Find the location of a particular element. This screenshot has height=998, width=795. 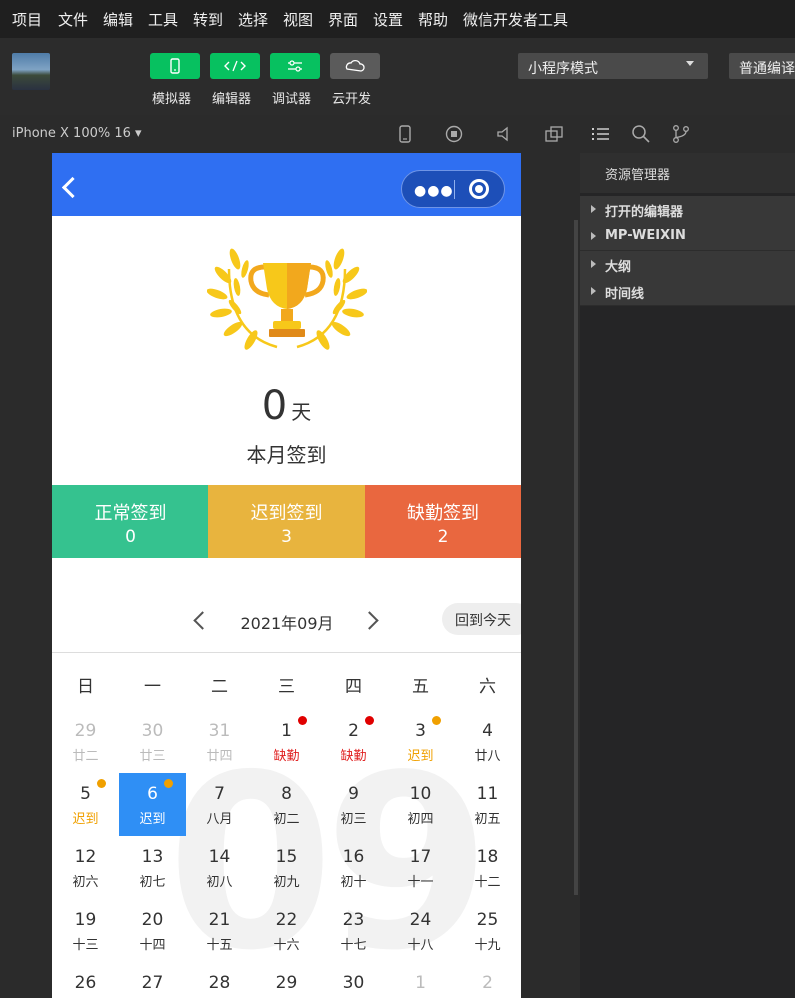

back-to-today-button: 回到今天 is located at coordinates (481, 619).